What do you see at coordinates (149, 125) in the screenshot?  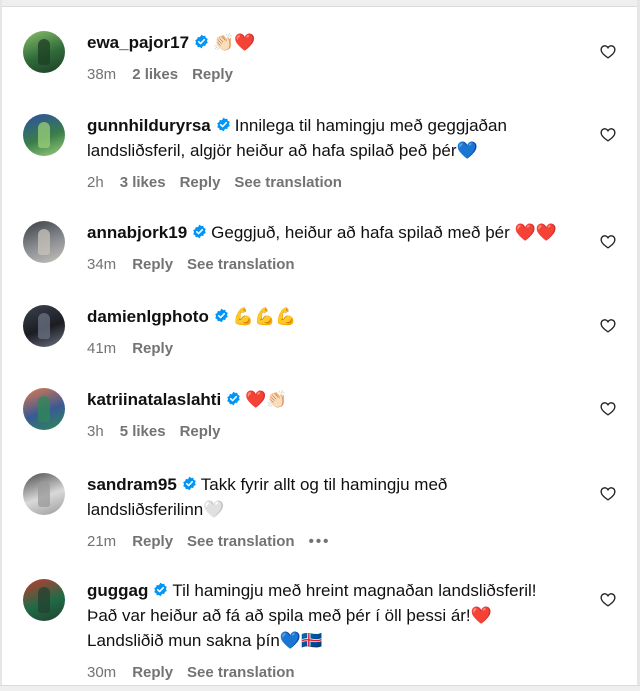 I see `username-link: gunnhilduryrsa` at bounding box center [149, 125].